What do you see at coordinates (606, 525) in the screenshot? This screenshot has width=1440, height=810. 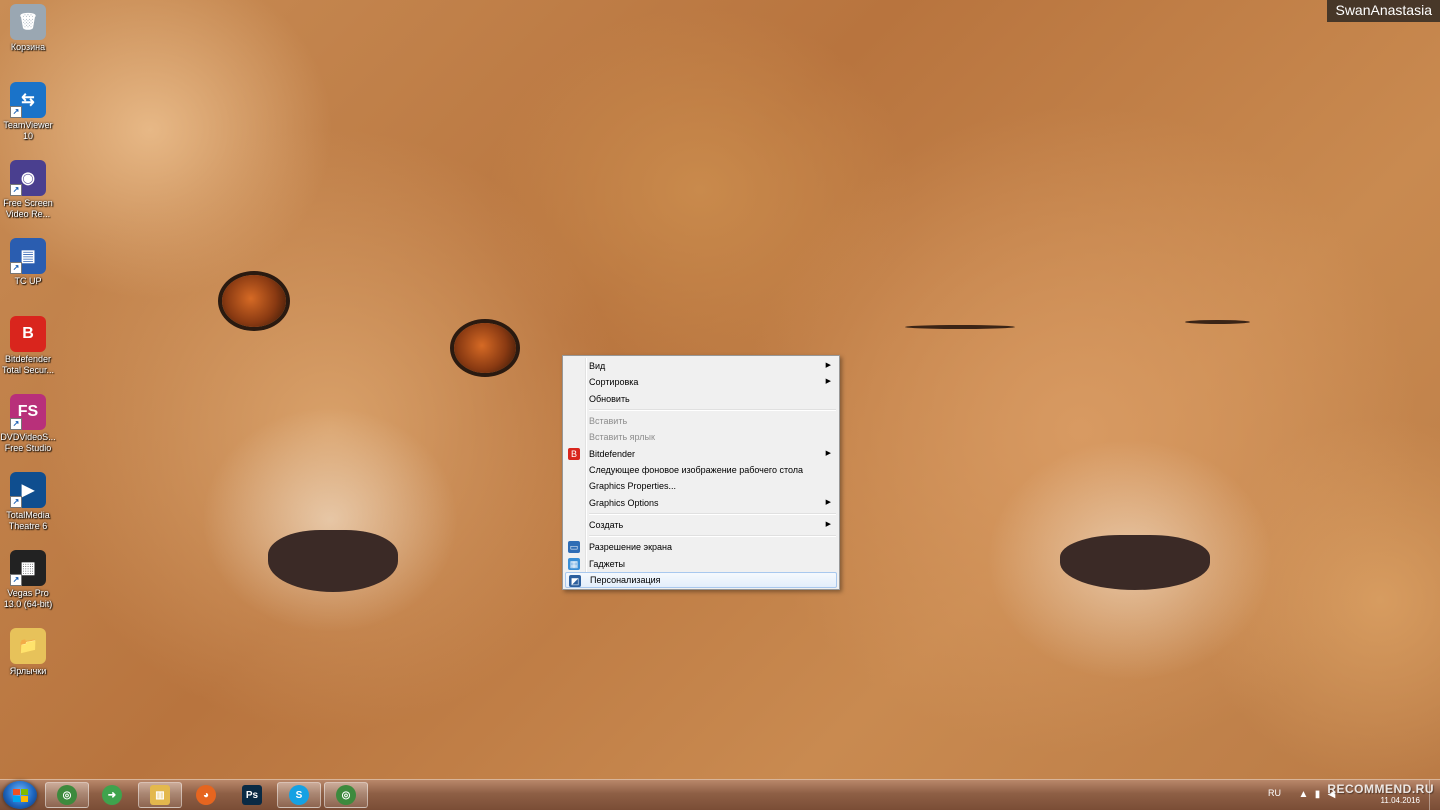 I see `menu-item-label: Создать` at bounding box center [606, 525].